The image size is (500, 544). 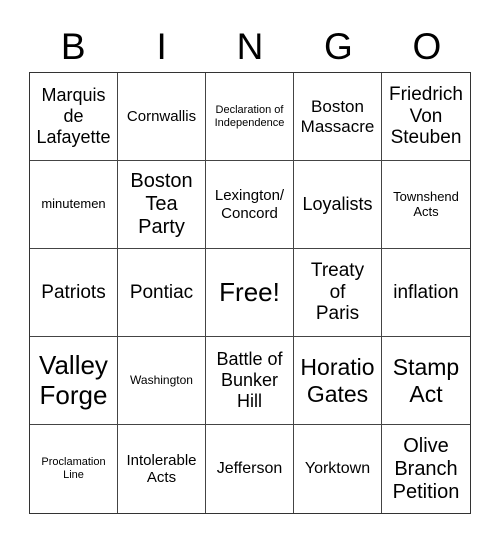 I want to click on cell-label-line: Branch, so click(x=426, y=468).